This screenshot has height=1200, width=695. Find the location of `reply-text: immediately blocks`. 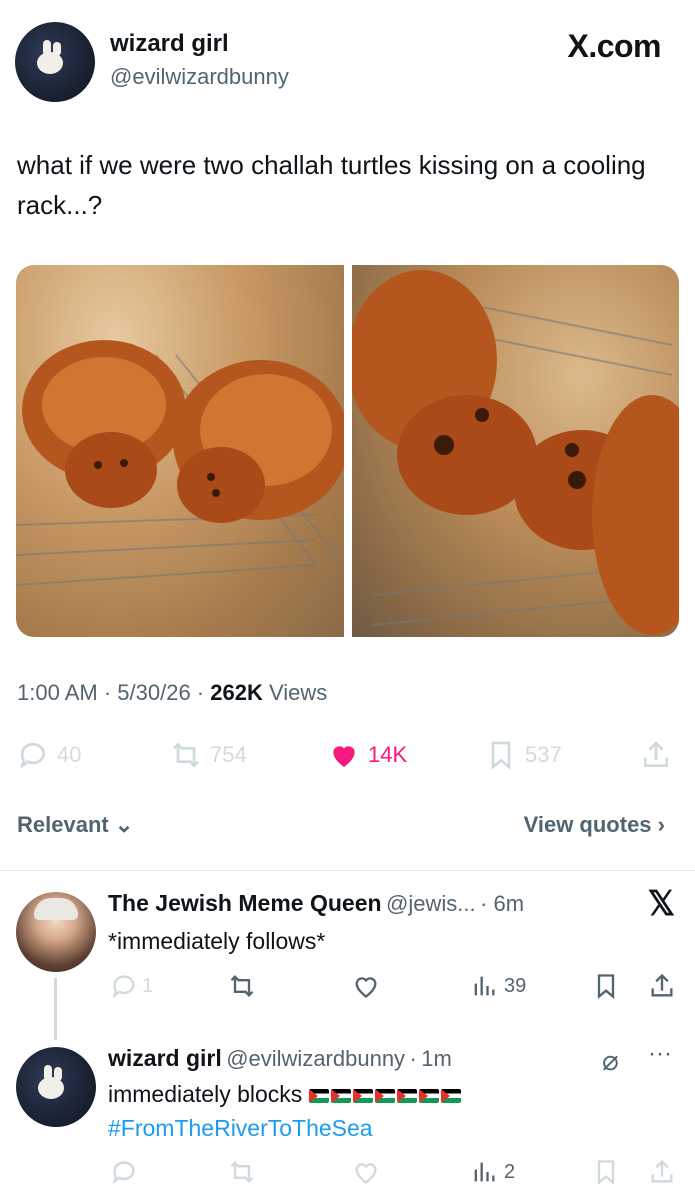

reply-text: immediately blocks is located at coordinates (205, 1094).